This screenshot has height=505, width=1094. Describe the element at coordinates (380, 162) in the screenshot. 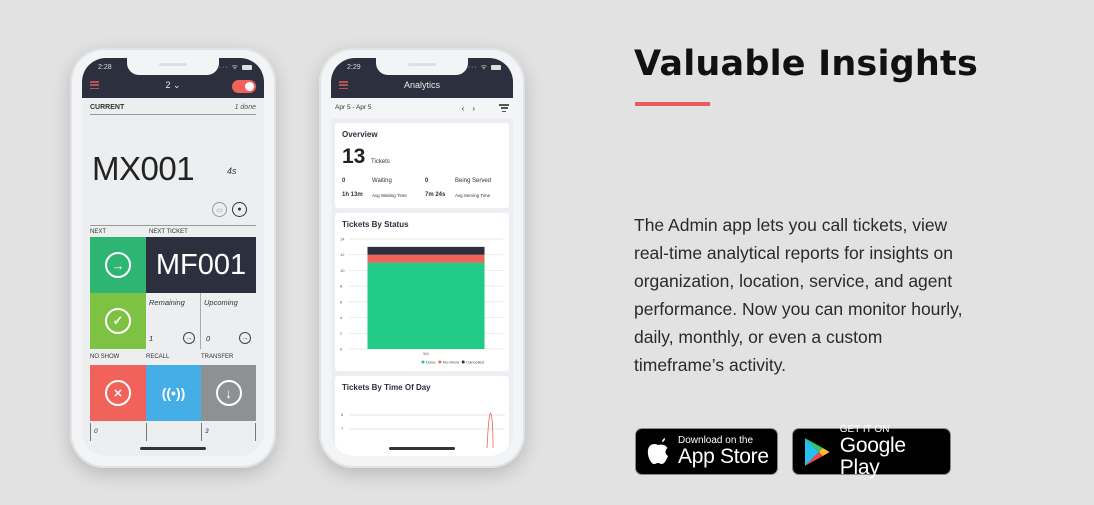

I see `total-tickets-label: Tickets` at that location.